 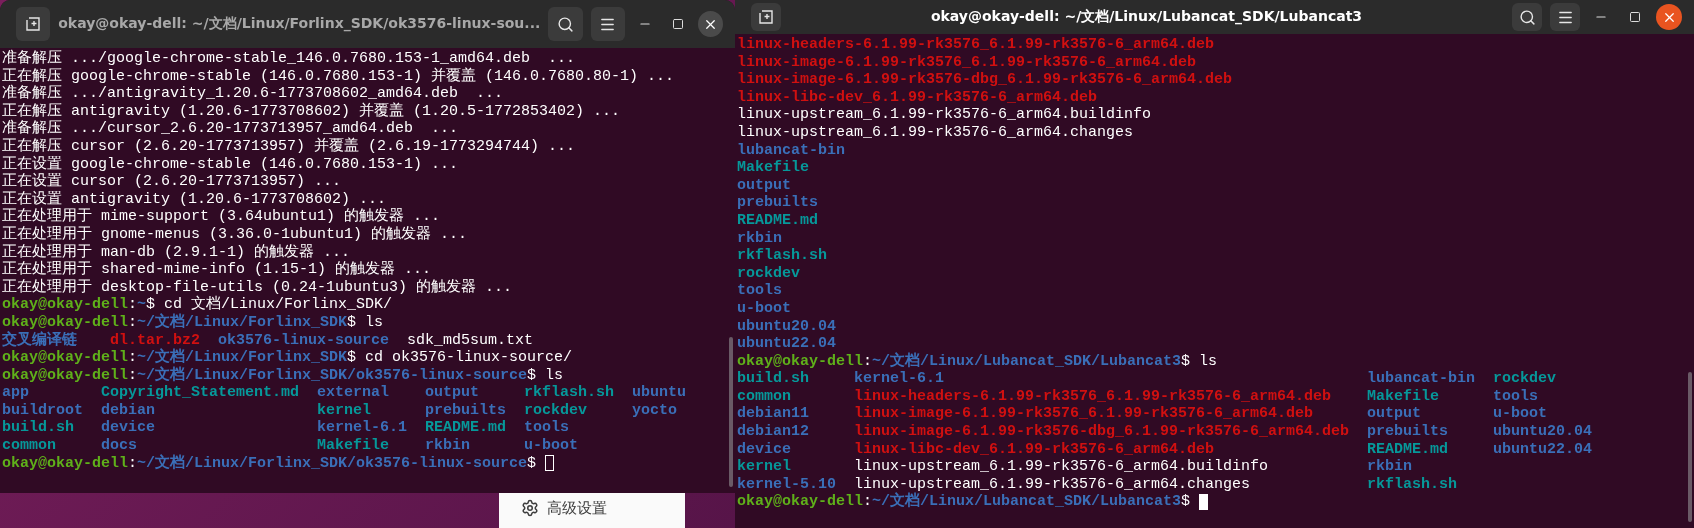 What do you see at coordinates (787, 484) in the screenshot?
I see `file-name: kernel-5.10` at bounding box center [787, 484].